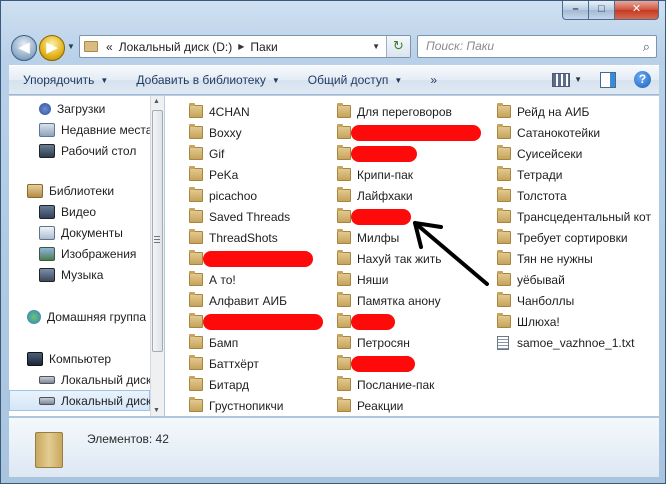 Image resolution: width=666 pixels, height=484 pixels. I want to click on nav-item-label: Компьютер, so click(80, 358).